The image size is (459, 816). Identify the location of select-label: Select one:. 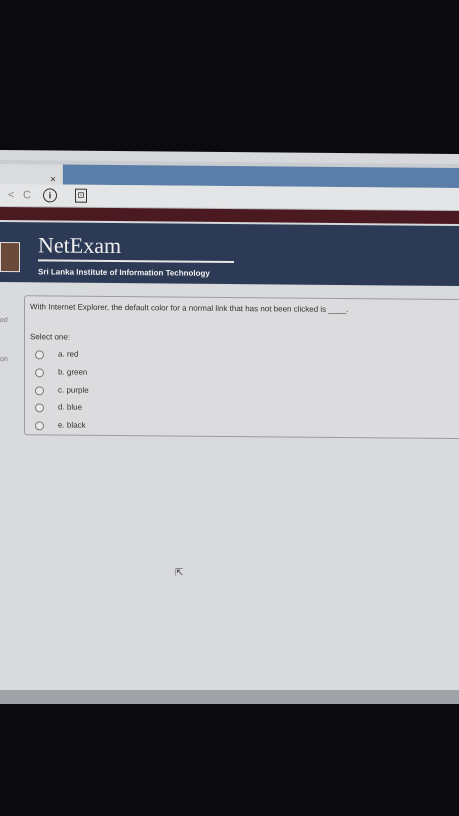
(50, 337).